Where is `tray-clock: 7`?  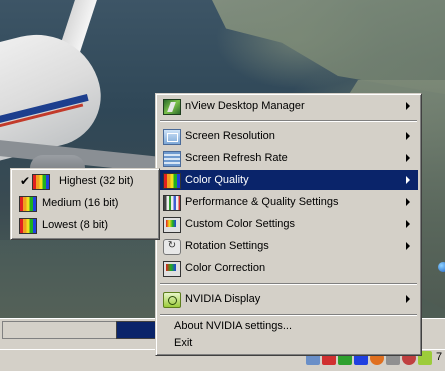 tray-clock: 7 is located at coordinates (439, 357).